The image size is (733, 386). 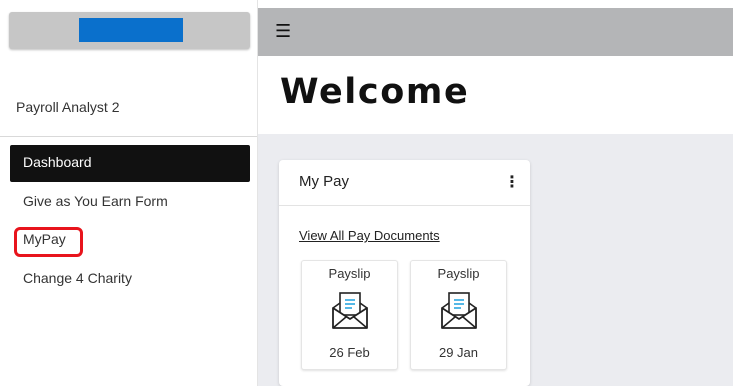 I want to click on sidebar-item-give-as-you-earn: Give as You Earn Form, so click(x=130, y=202).